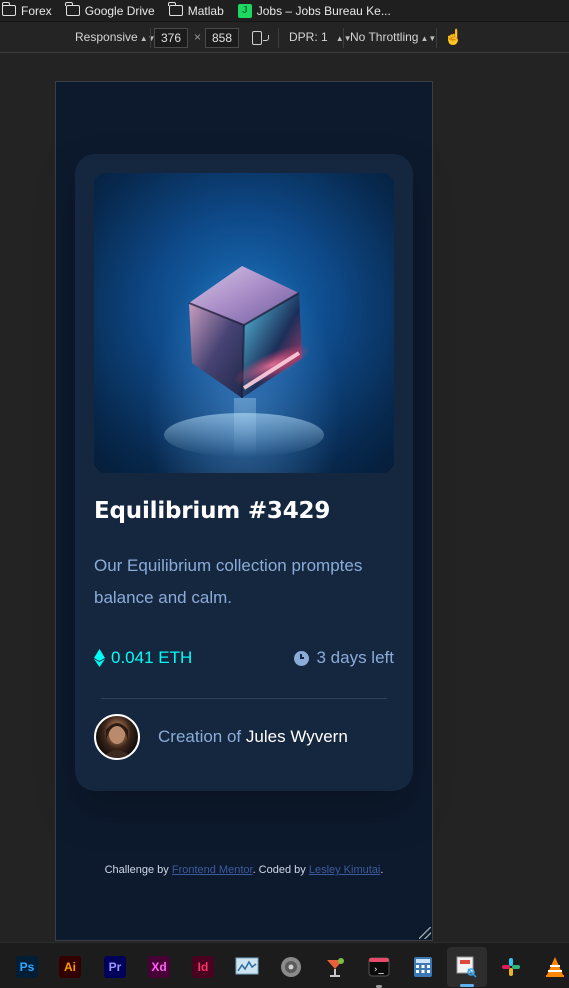 This screenshot has width=569, height=988. What do you see at coordinates (244, 362) in the screenshot?
I see `crystal-cube-illustration` at bounding box center [244, 362].